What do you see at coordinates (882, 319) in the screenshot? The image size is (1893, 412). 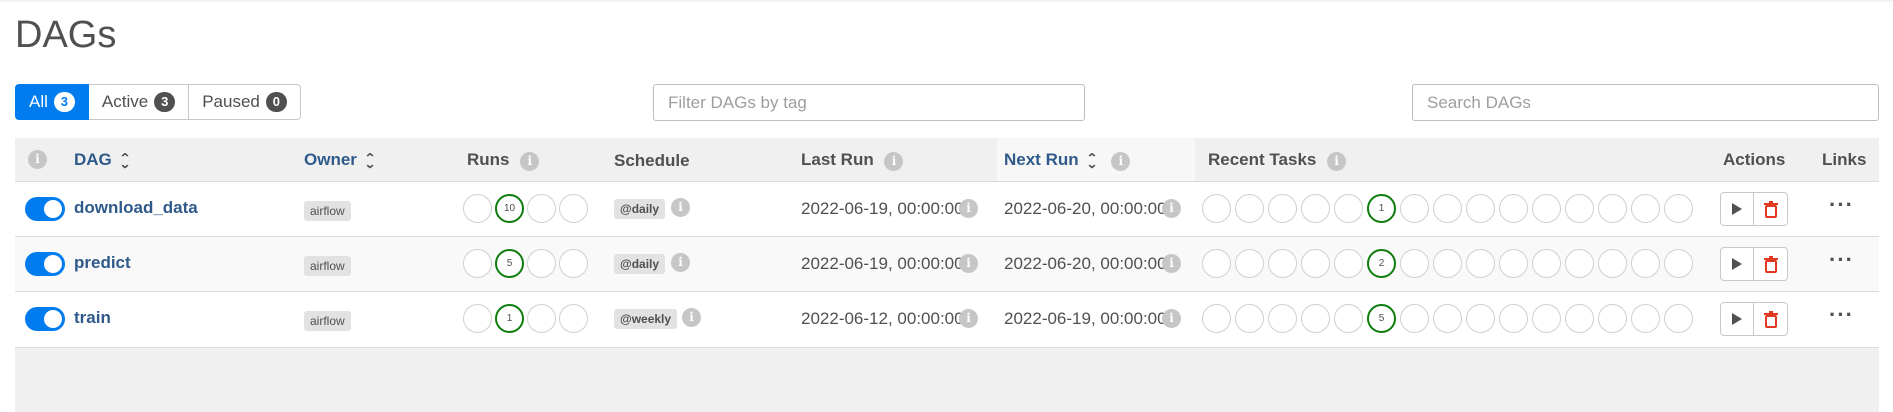 I see `last-run-link: 2022-06-12, 00:00:00` at bounding box center [882, 319].